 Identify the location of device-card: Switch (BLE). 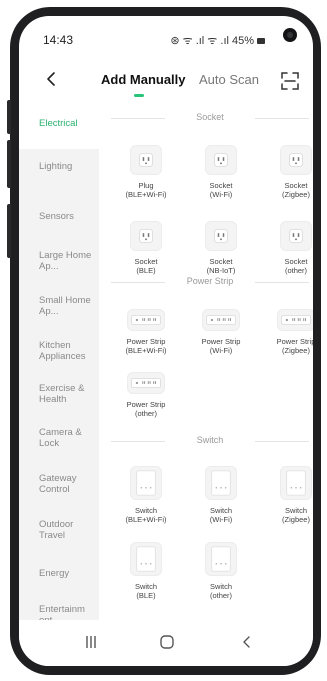
(146, 571).